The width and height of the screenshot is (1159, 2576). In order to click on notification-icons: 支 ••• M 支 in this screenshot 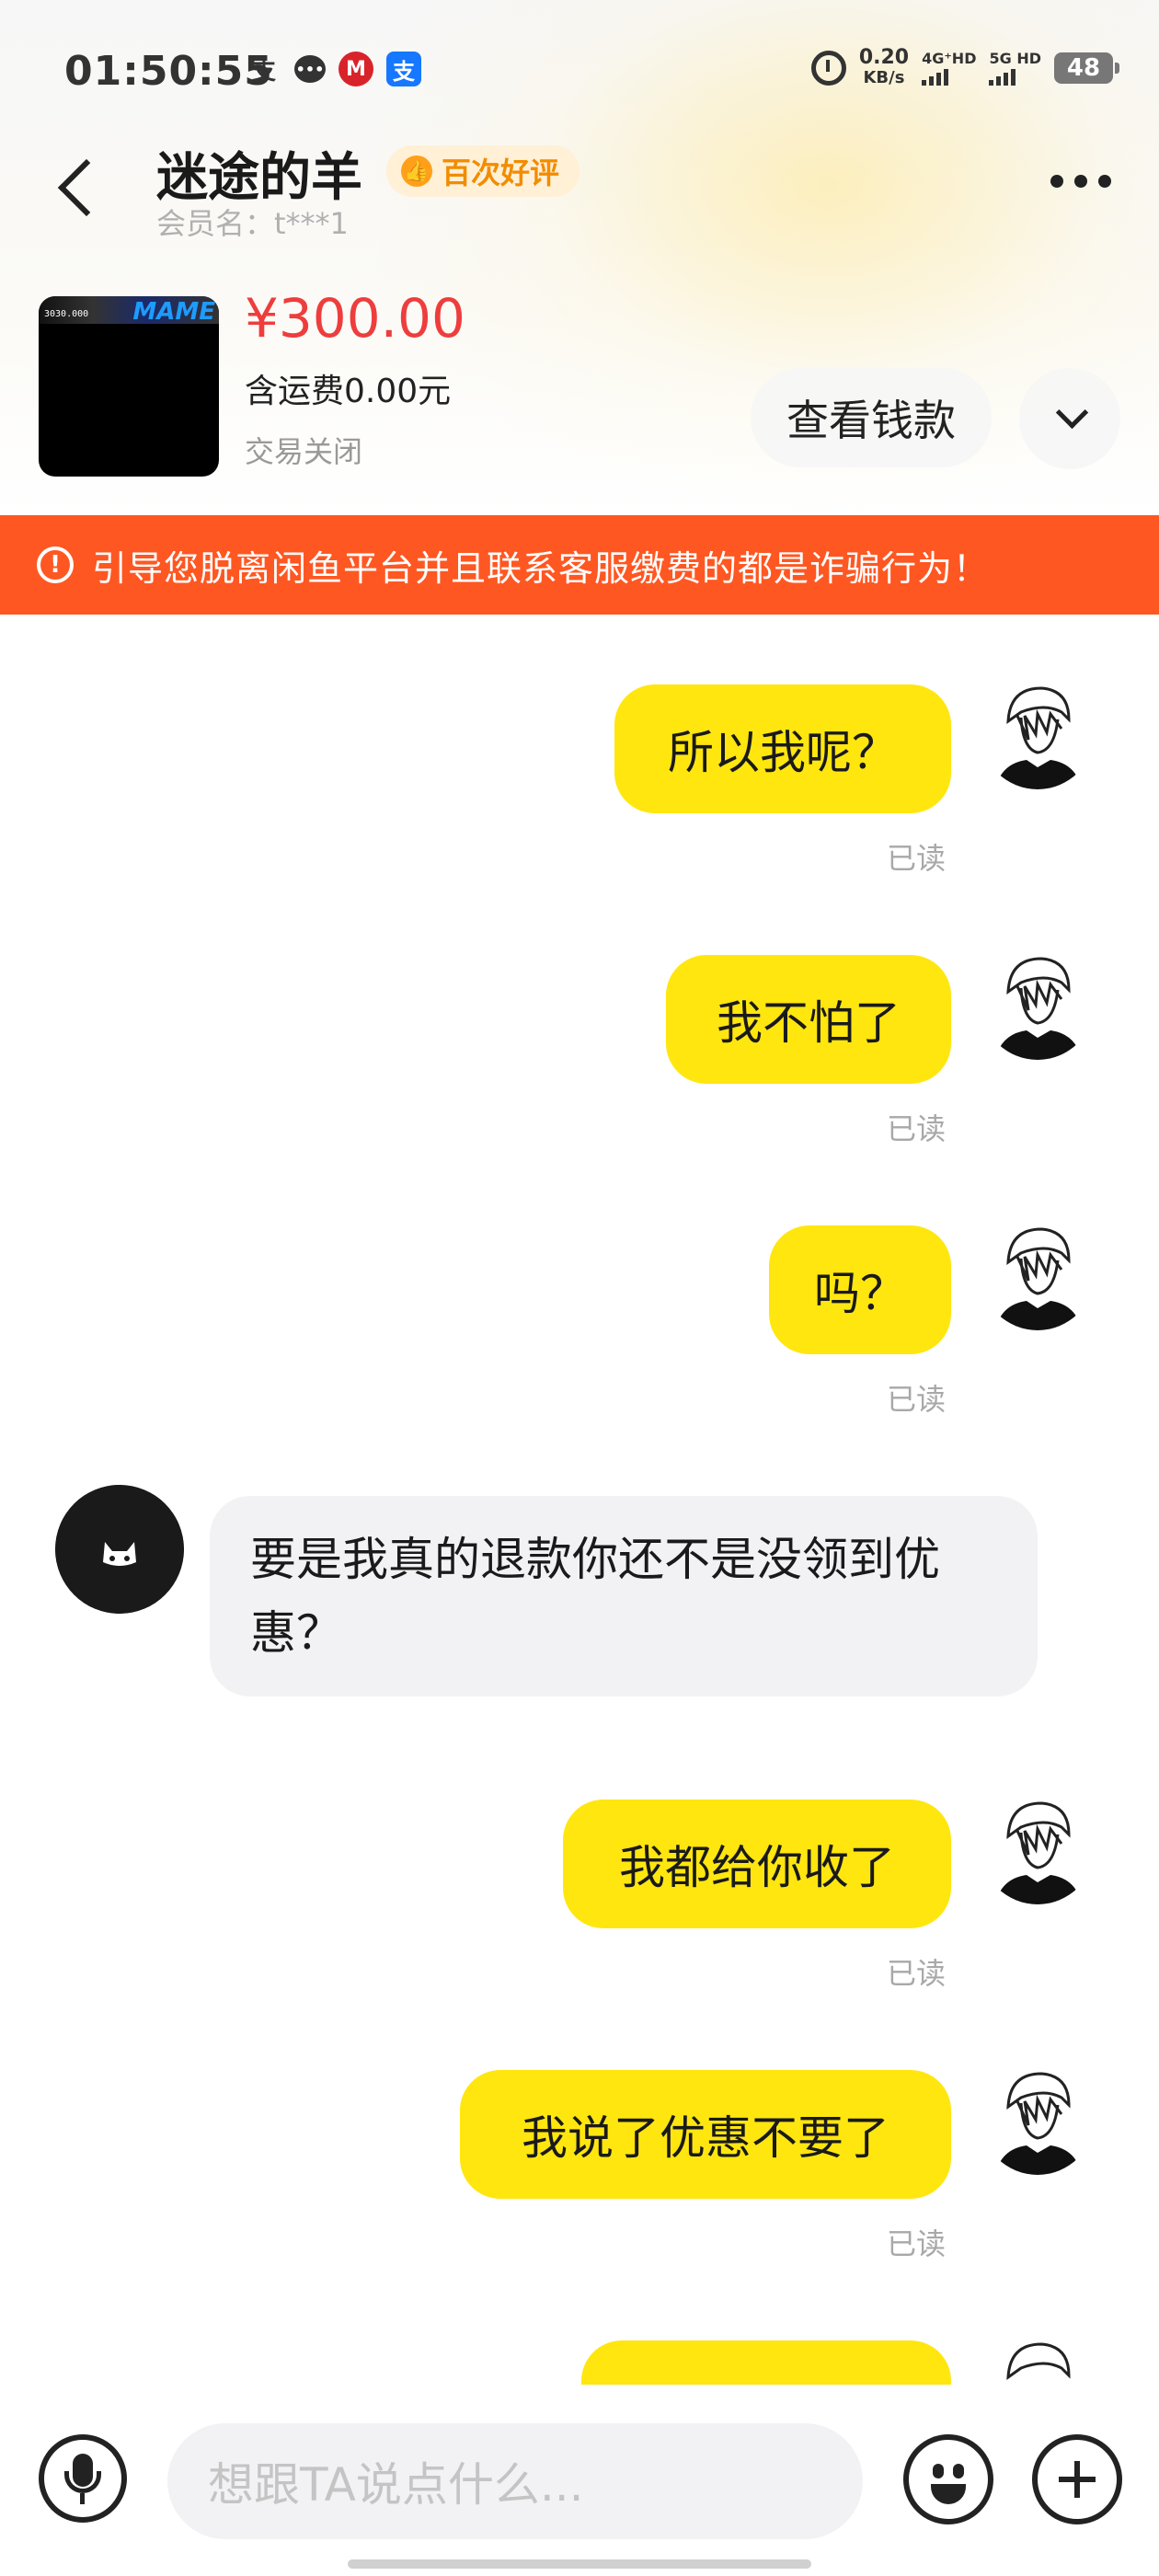, I will do `click(334, 69)`.